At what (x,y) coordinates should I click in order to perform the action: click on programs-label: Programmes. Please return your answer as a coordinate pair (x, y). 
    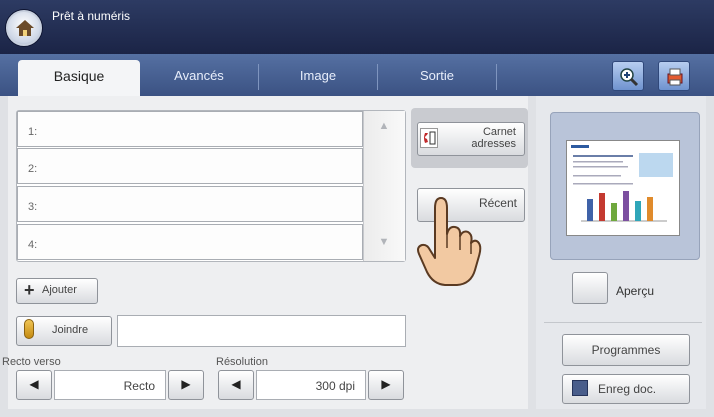
    Looking at the image, I should click on (626, 350).